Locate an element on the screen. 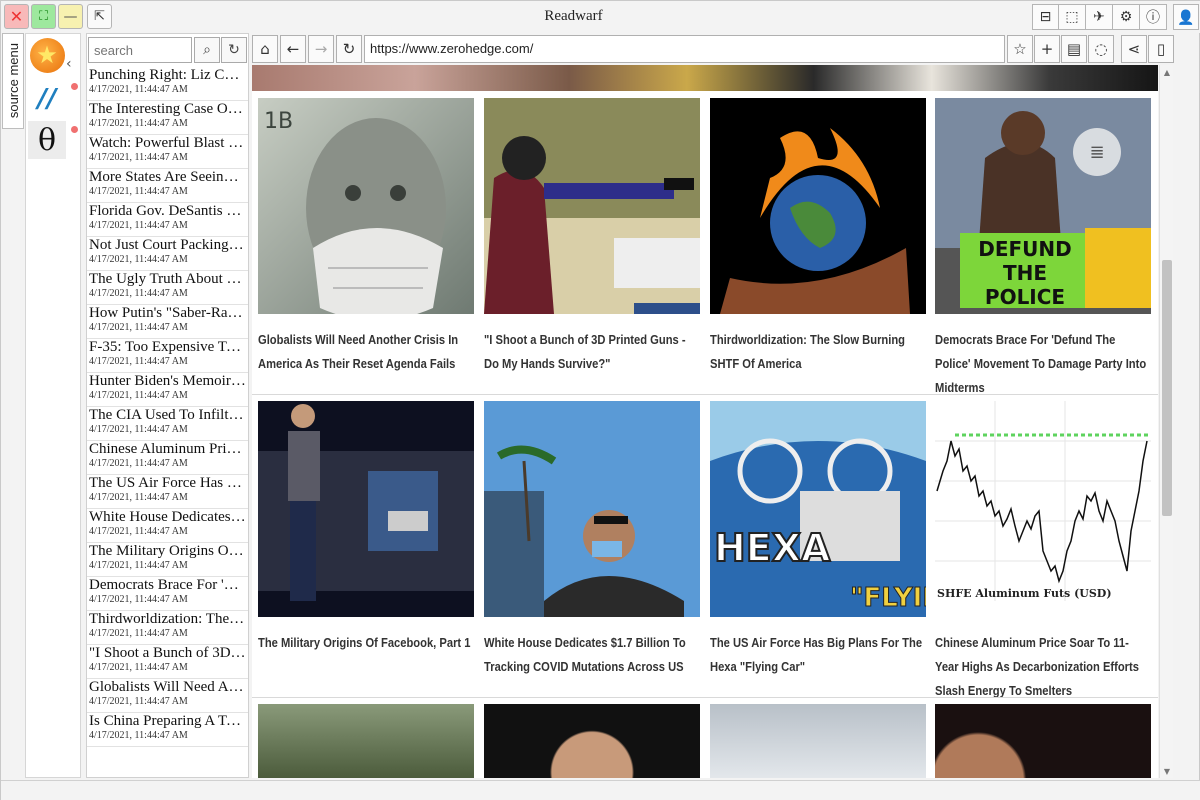 The image size is (1200, 800). svg-text: 1B is located at coordinates (278, 121).